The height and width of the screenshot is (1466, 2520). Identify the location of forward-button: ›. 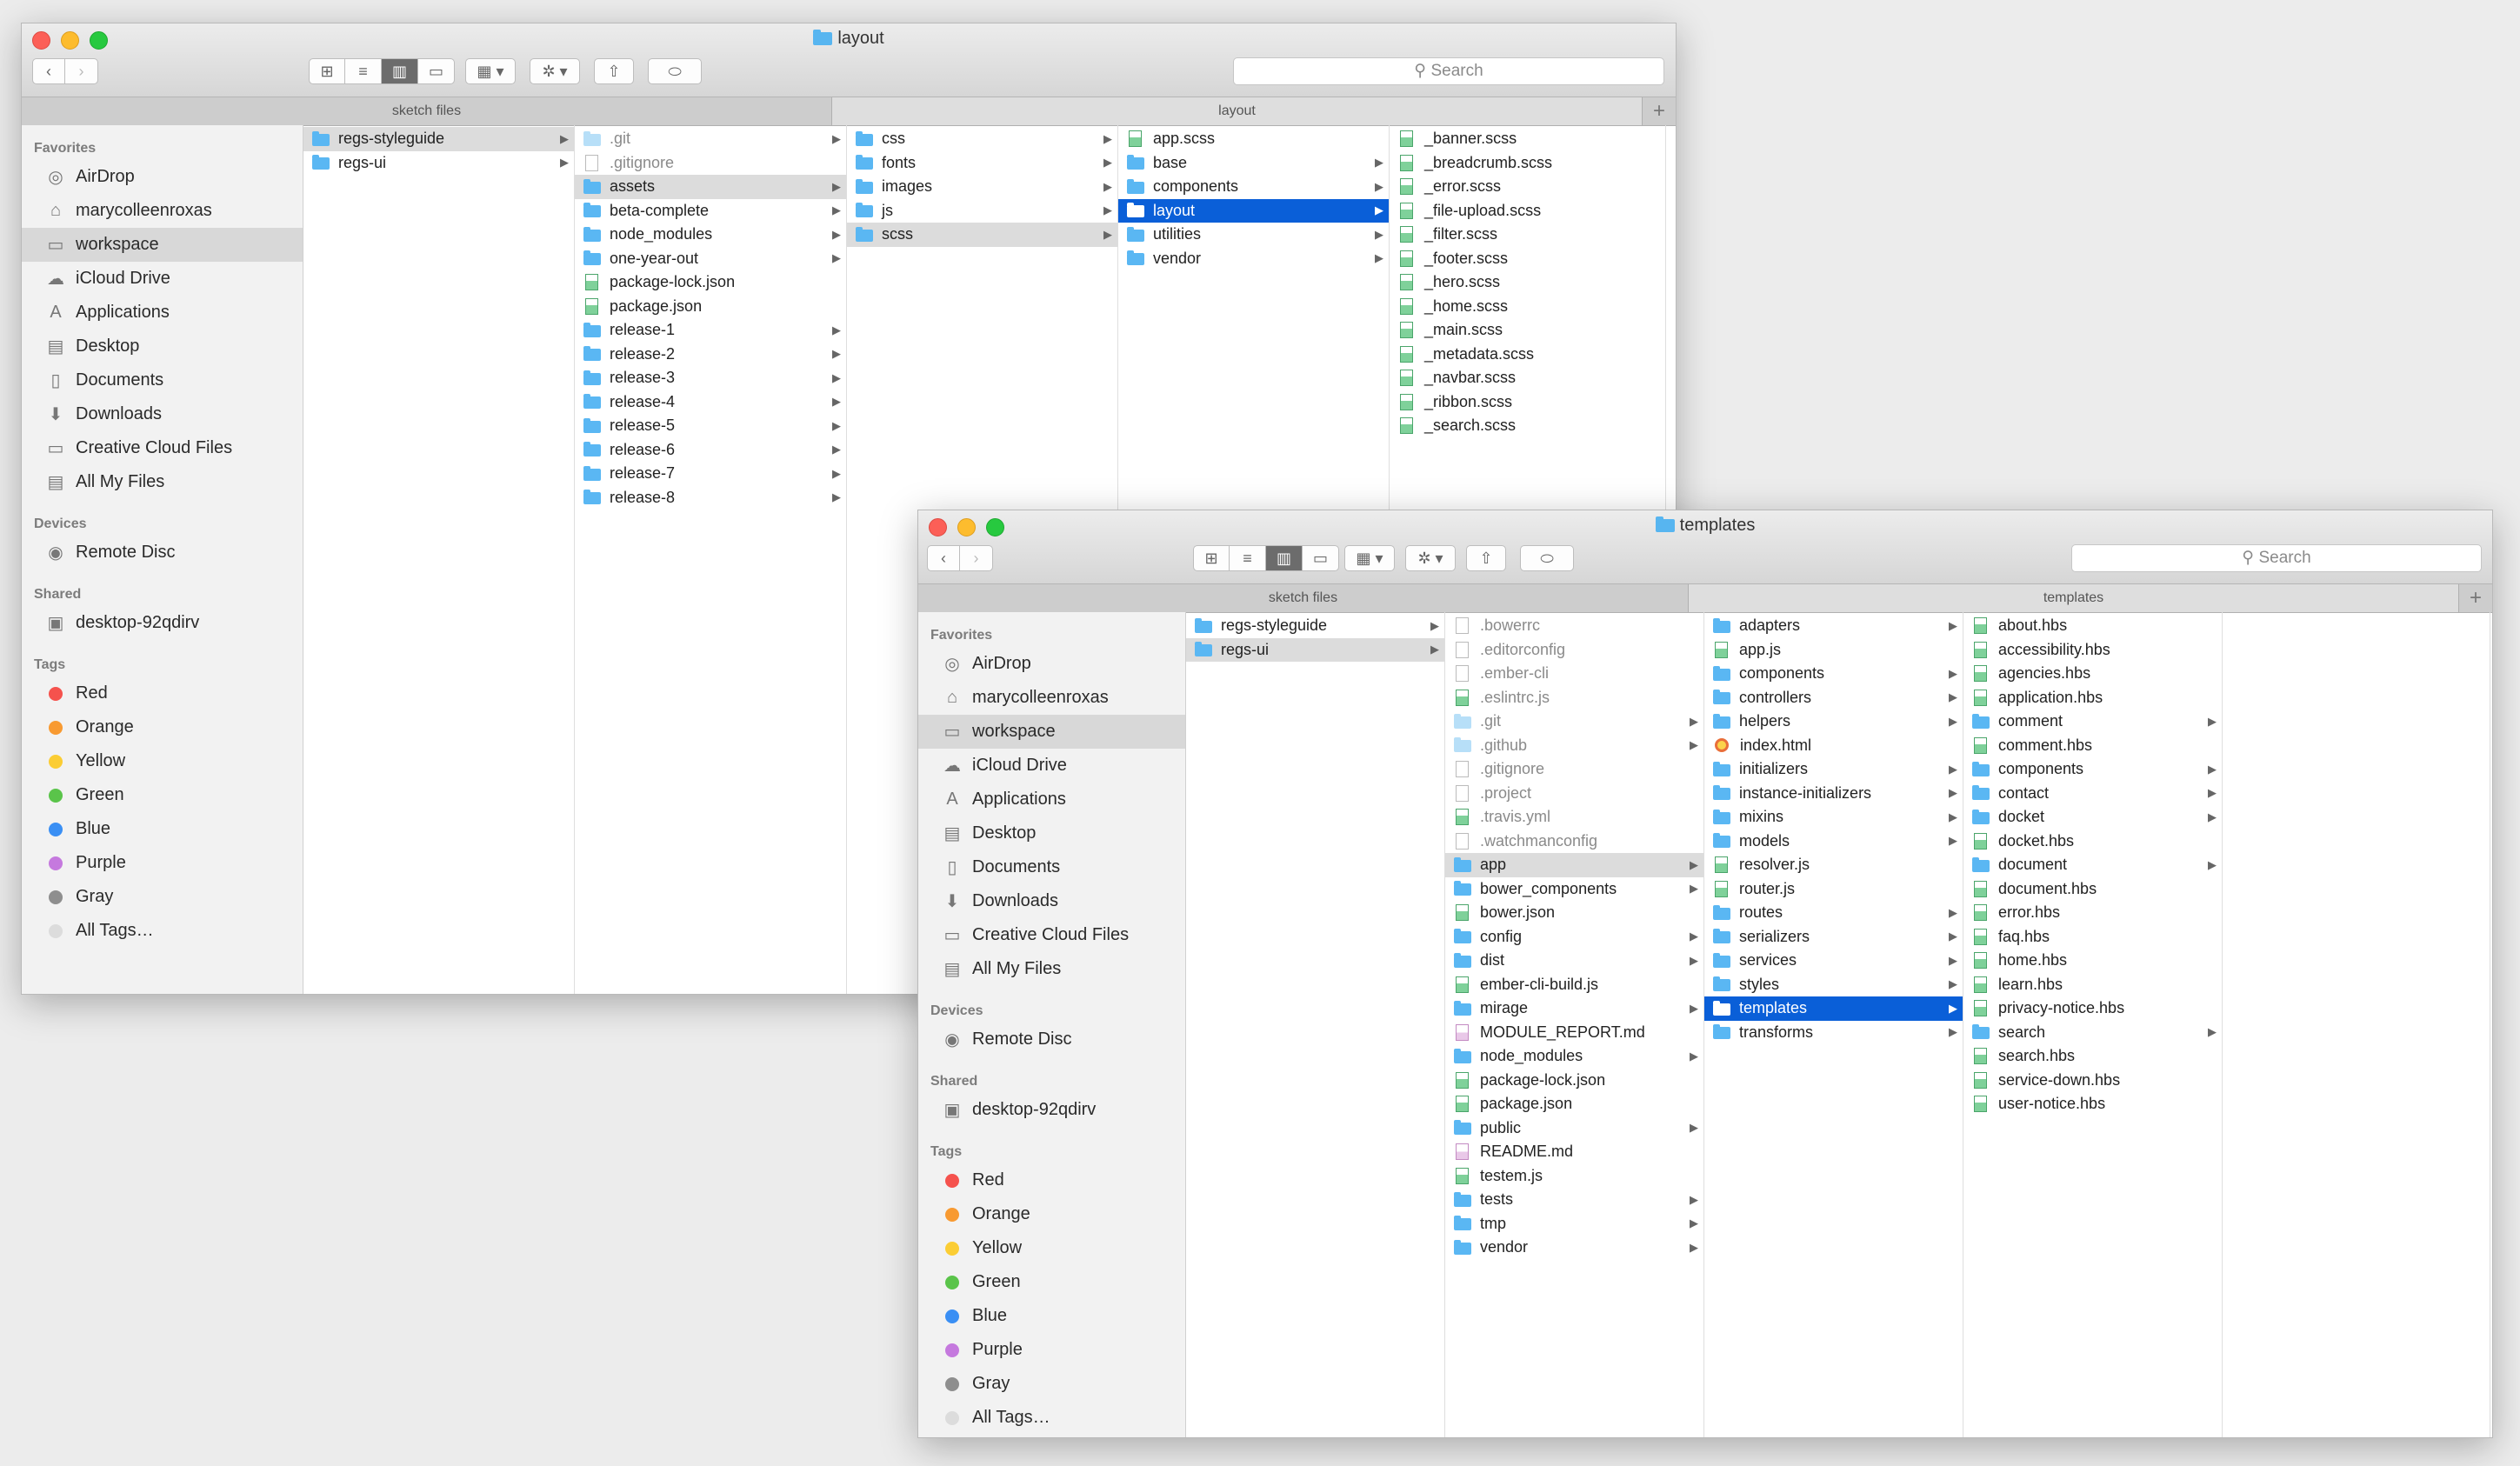
(81, 71).